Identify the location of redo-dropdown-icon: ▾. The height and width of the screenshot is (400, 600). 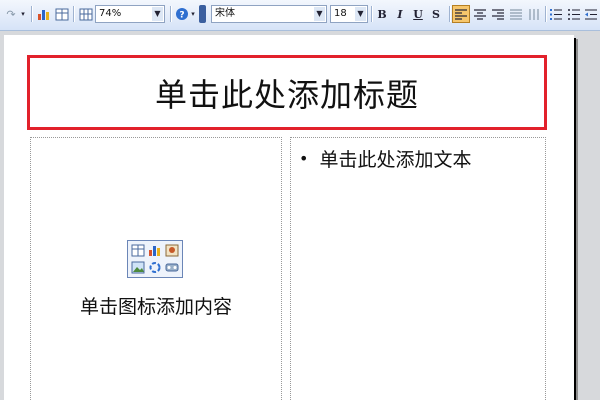
(23, 14).